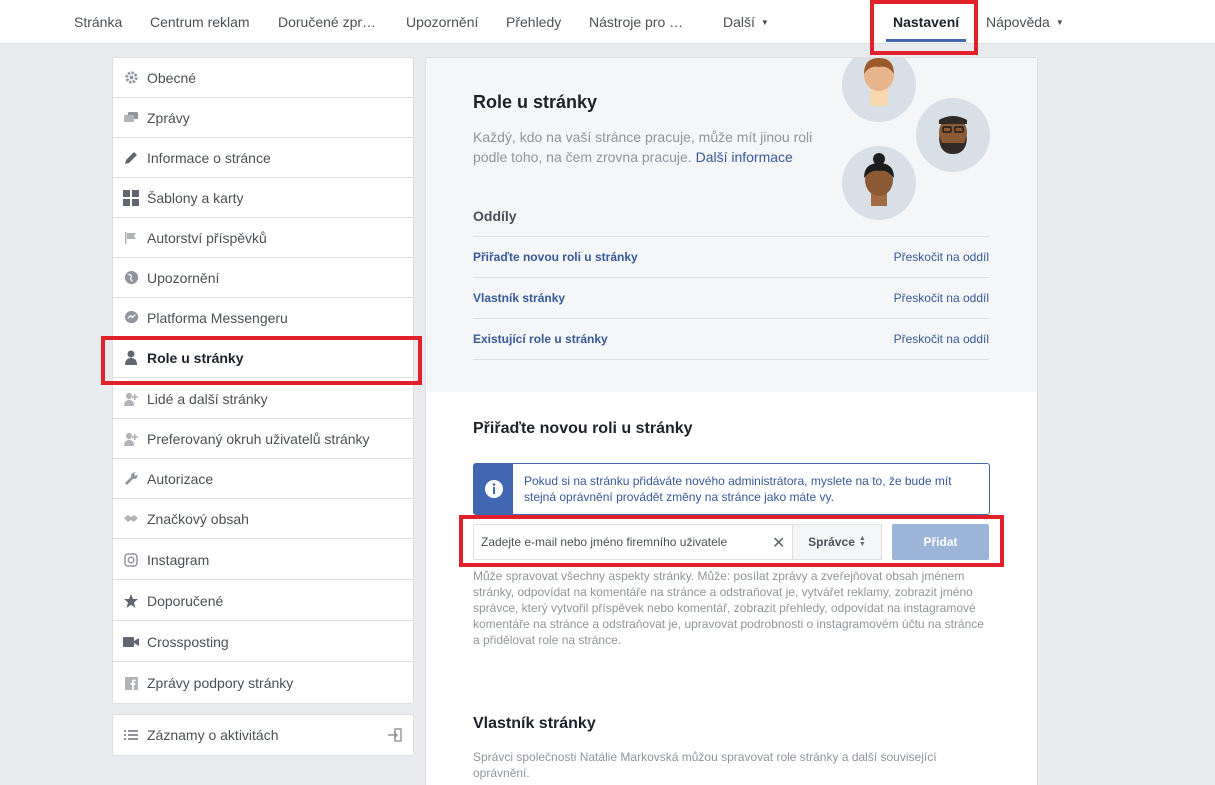 This screenshot has width=1215, height=785. Describe the element at coordinates (188, 641) in the screenshot. I see `sidebar-item-label: Crossposting` at that location.